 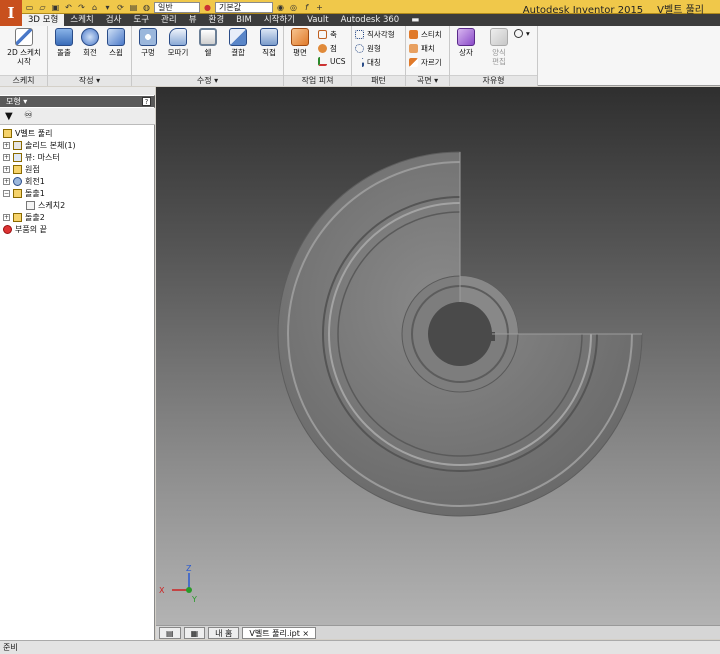 I want to click on tree-item-revolve1: + 회전1, so click(x=24, y=181).